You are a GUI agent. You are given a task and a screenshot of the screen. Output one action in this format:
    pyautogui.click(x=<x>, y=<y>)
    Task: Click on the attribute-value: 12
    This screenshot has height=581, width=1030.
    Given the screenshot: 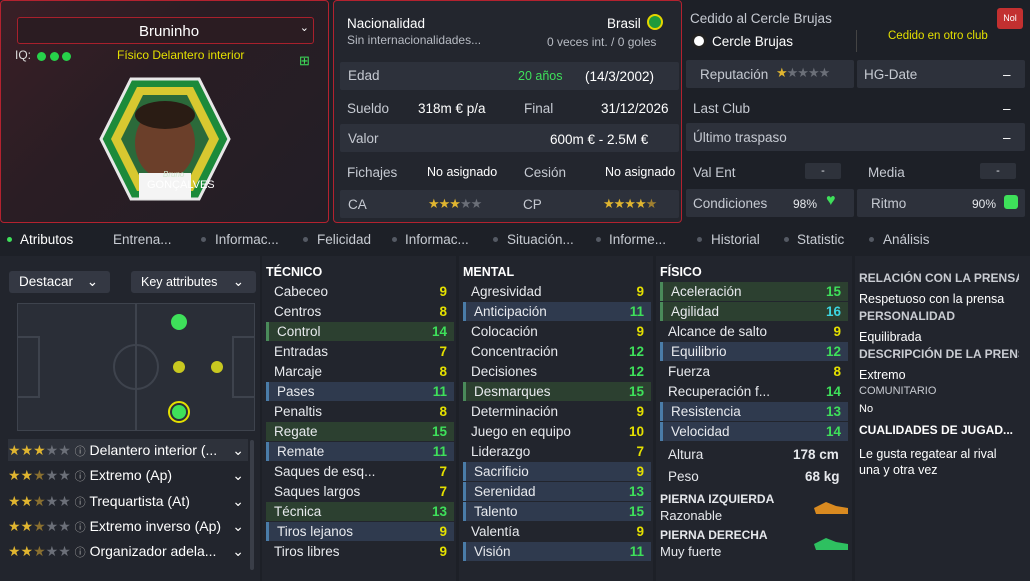 What is the action you would take?
    pyautogui.click(x=636, y=371)
    